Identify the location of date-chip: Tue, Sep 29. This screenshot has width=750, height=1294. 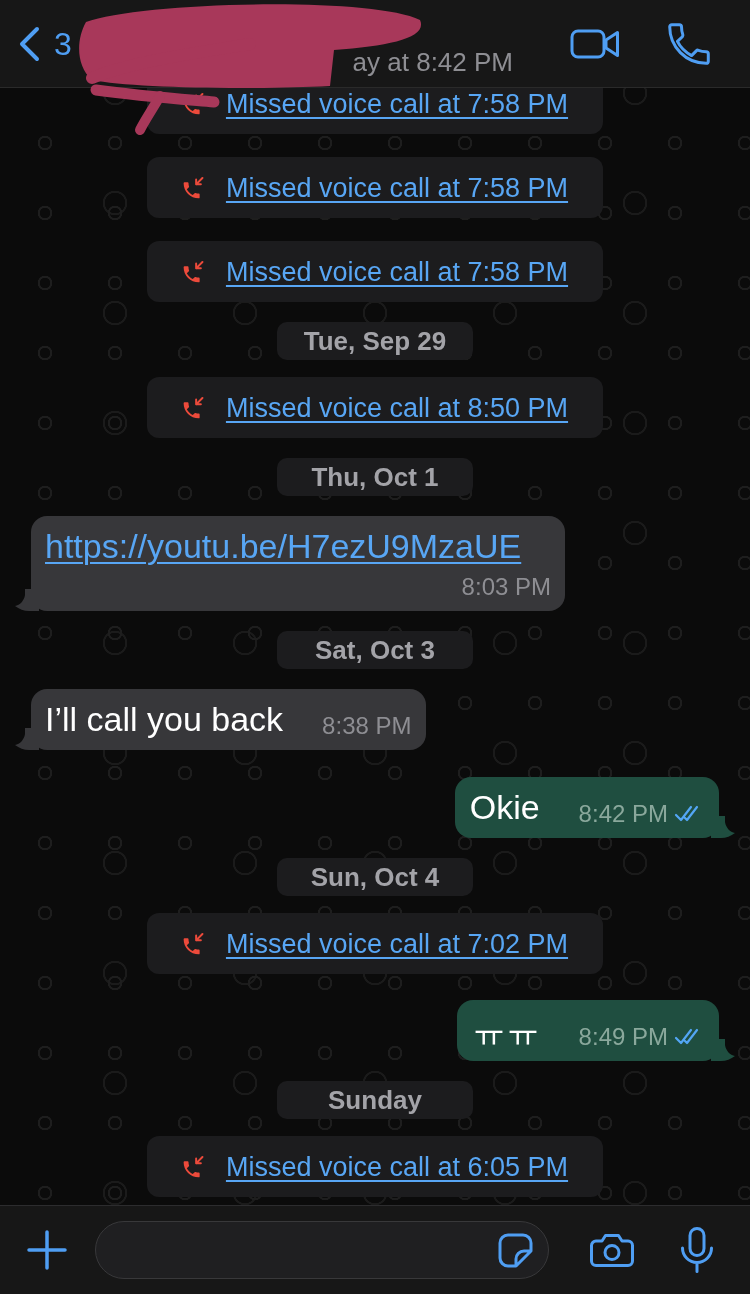
(375, 341).